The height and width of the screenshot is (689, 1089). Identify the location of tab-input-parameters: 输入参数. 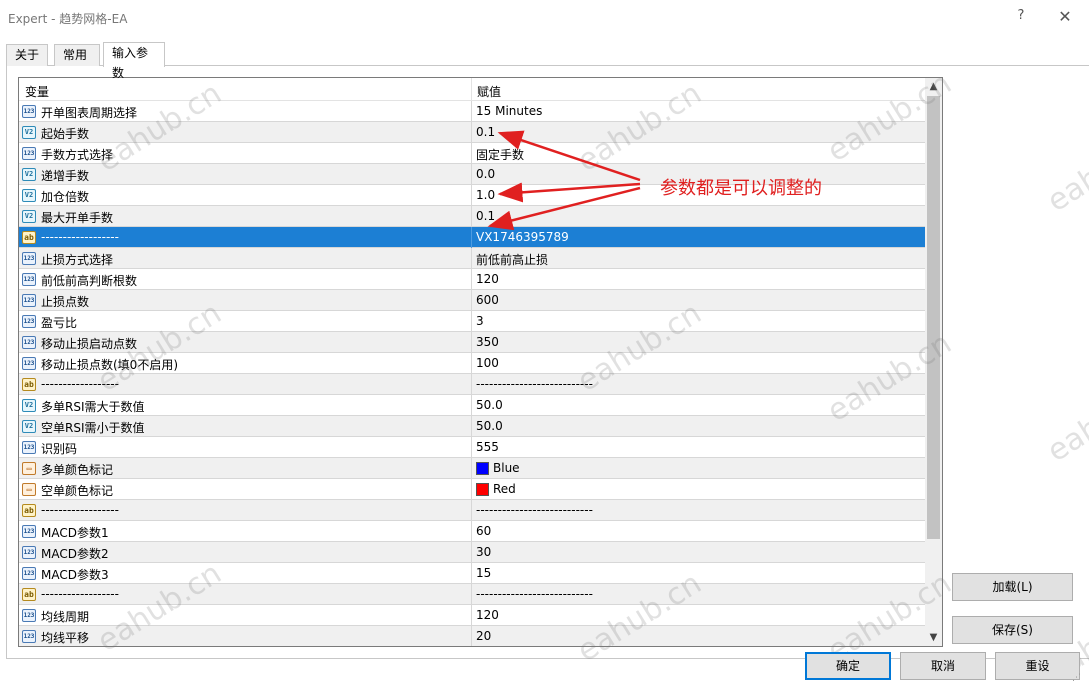
(134, 61).